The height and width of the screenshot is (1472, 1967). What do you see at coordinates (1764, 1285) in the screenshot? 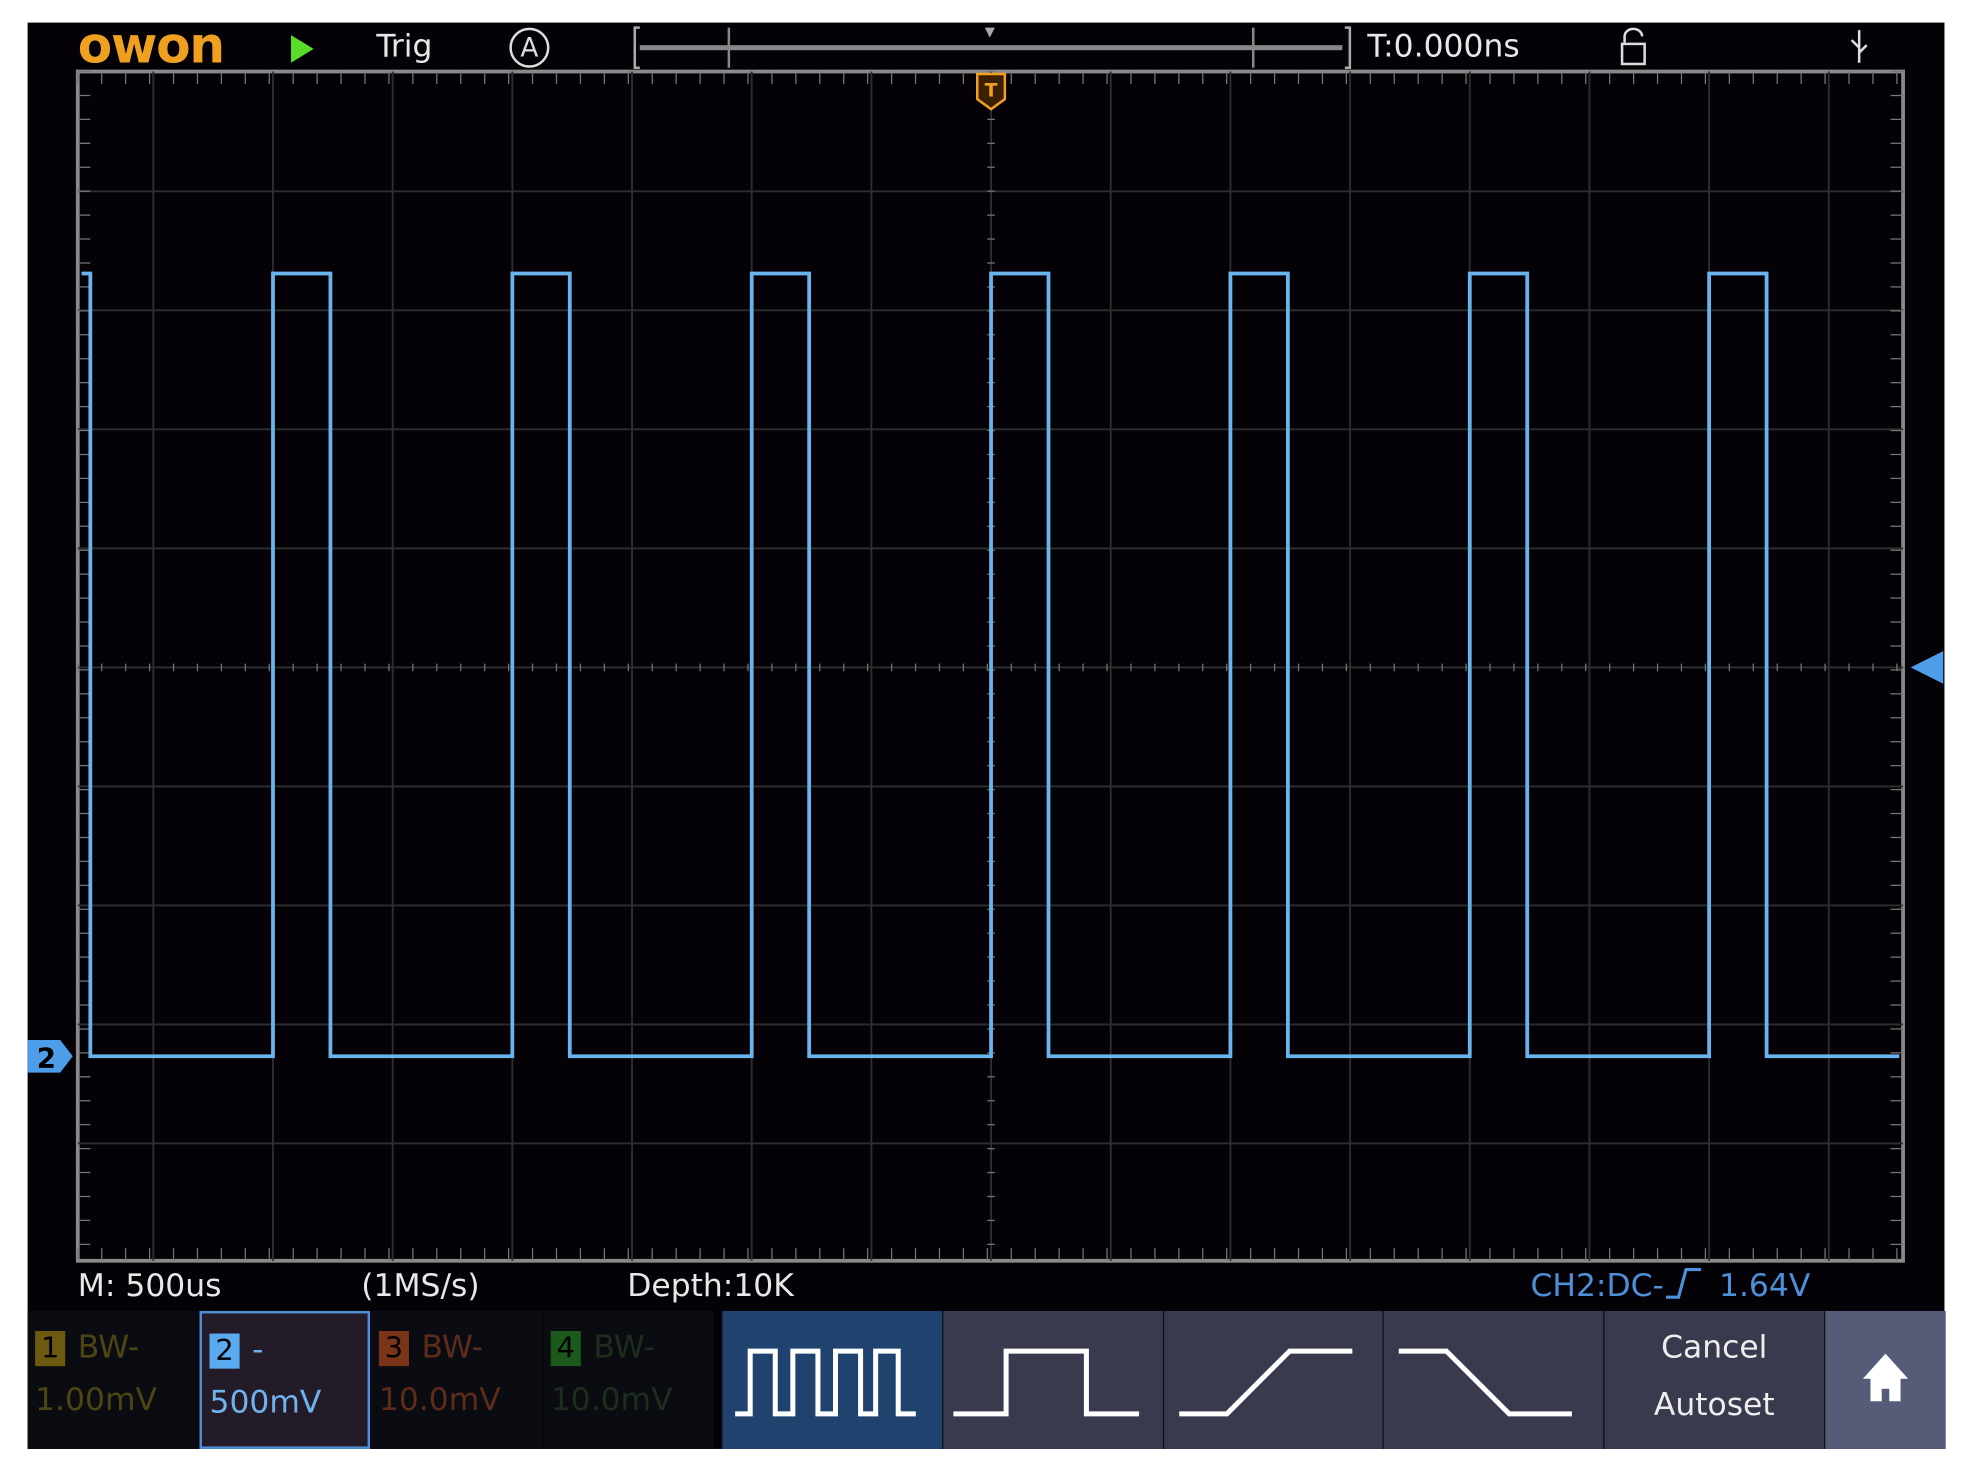
I see `trigger-level: 1.64V` at bounding box center [1764, 1285].